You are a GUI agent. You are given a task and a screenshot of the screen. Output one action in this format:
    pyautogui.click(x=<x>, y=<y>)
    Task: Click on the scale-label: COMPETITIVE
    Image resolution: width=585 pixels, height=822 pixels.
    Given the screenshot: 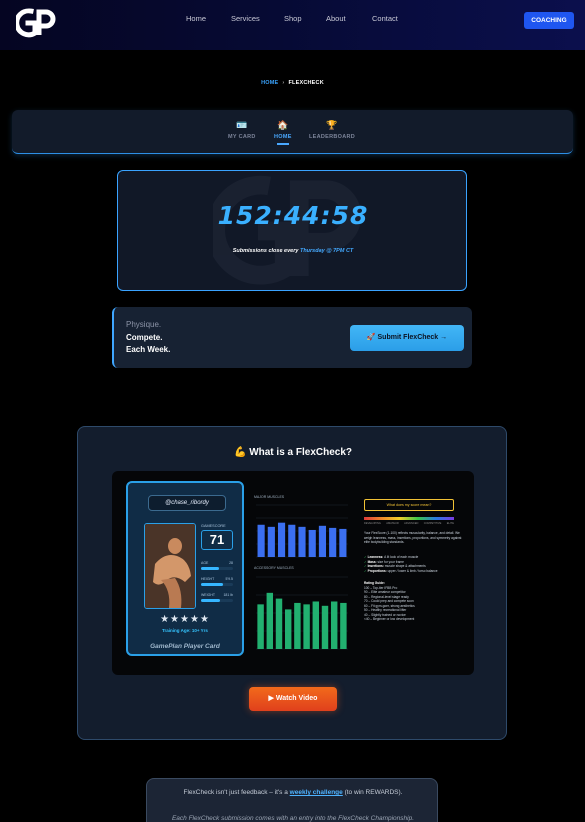 What is the action you would take?
    pyautogui.click(x=432, y=523)
    